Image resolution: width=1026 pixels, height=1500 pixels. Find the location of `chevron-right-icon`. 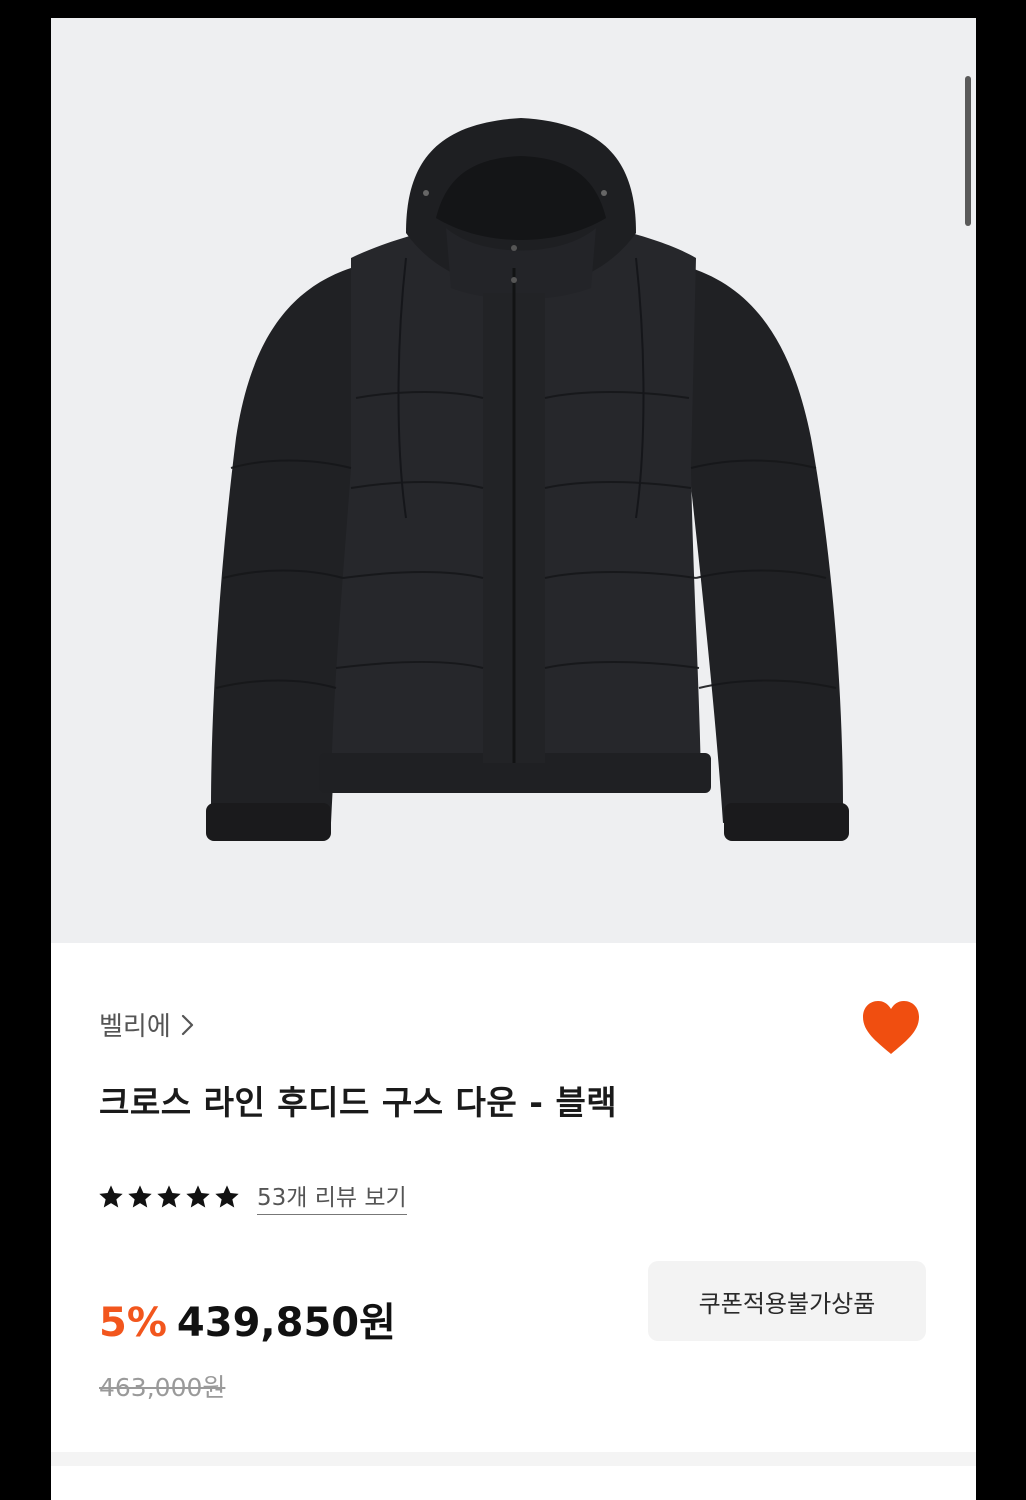

chevron-right-icon is located at coordinates (187, 1024).